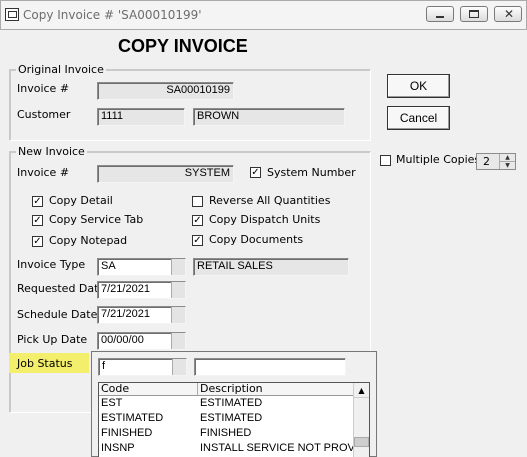 This screenshot has height=457, width=527. I want to click on schedule-date-field: 7/21/2021, so click(141, 315).